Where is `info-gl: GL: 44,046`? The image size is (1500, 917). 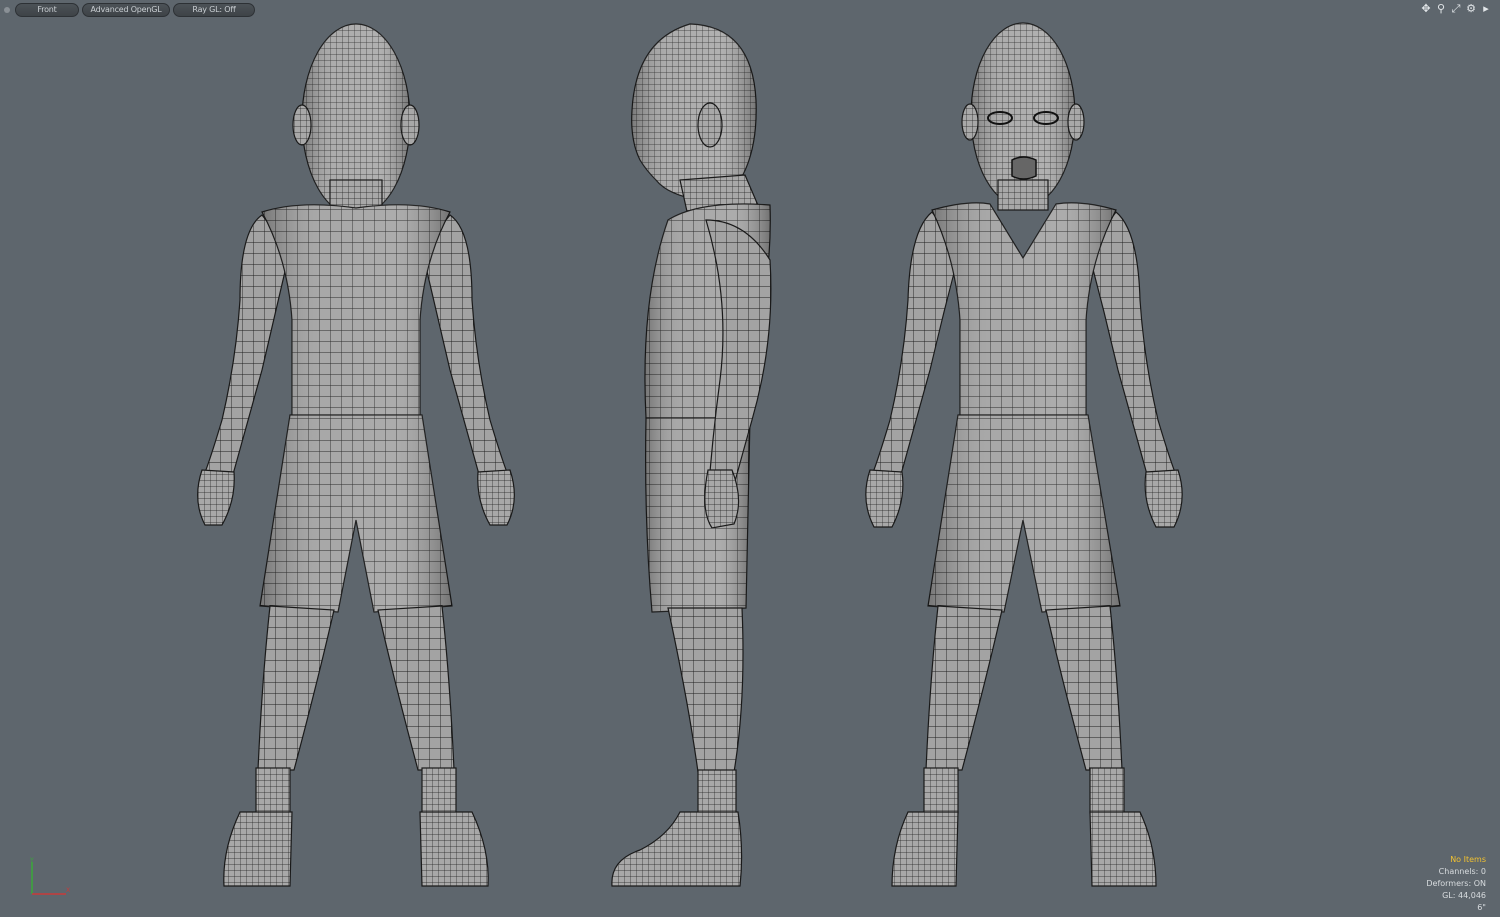 info-gl: GL: 44,046 is located at coordinates (1464, 895).